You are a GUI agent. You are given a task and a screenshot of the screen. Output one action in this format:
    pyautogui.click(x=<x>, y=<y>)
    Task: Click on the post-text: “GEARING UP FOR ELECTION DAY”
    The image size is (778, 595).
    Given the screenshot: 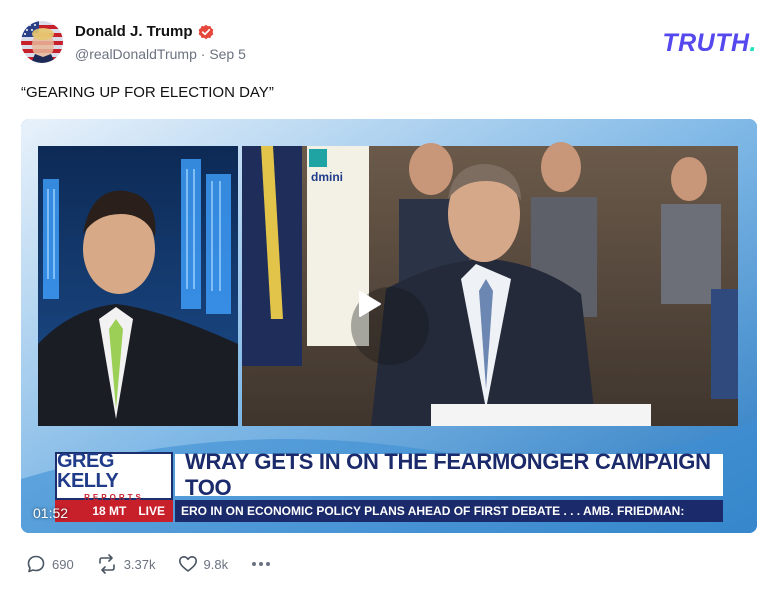 What is the action you would take?
    pyautogui.click(x=147, y=92)
    